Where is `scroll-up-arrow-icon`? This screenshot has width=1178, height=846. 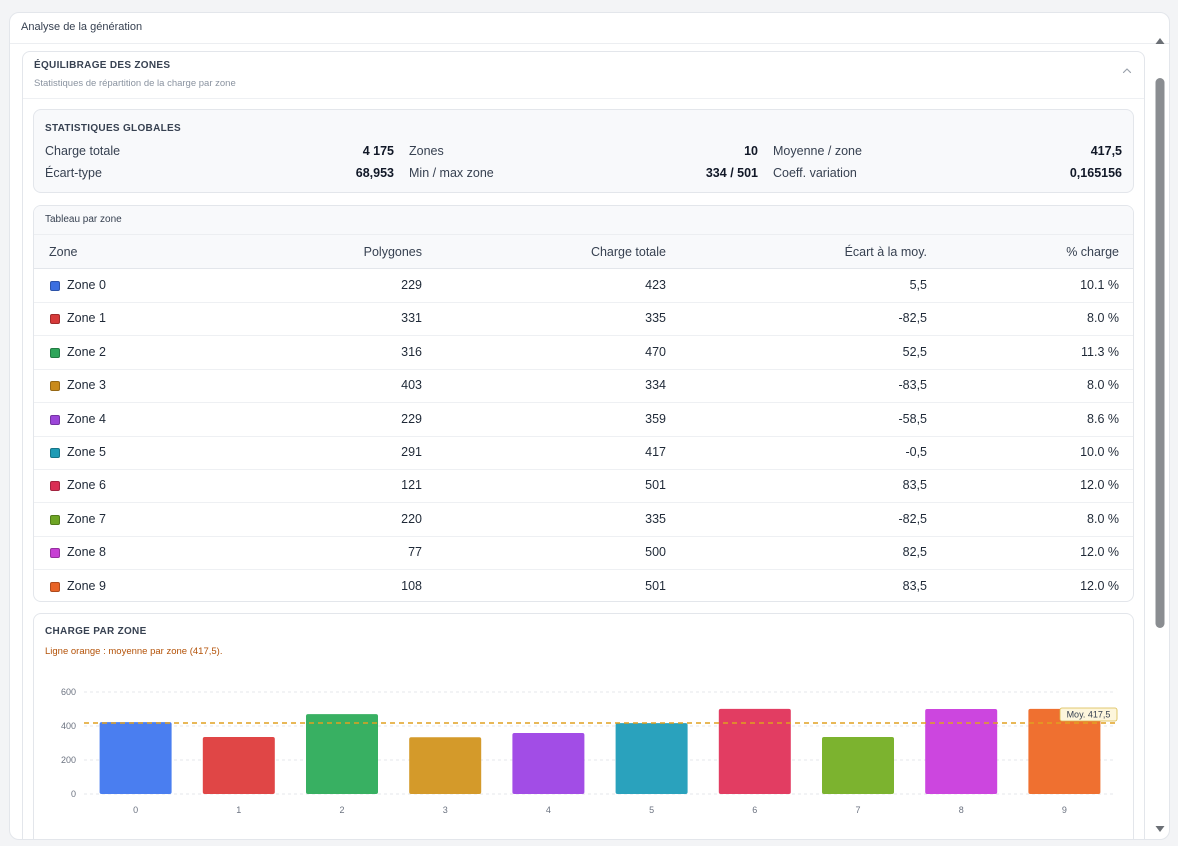 scroll-up-arrow-icon is located at coordinates (1160, 41).